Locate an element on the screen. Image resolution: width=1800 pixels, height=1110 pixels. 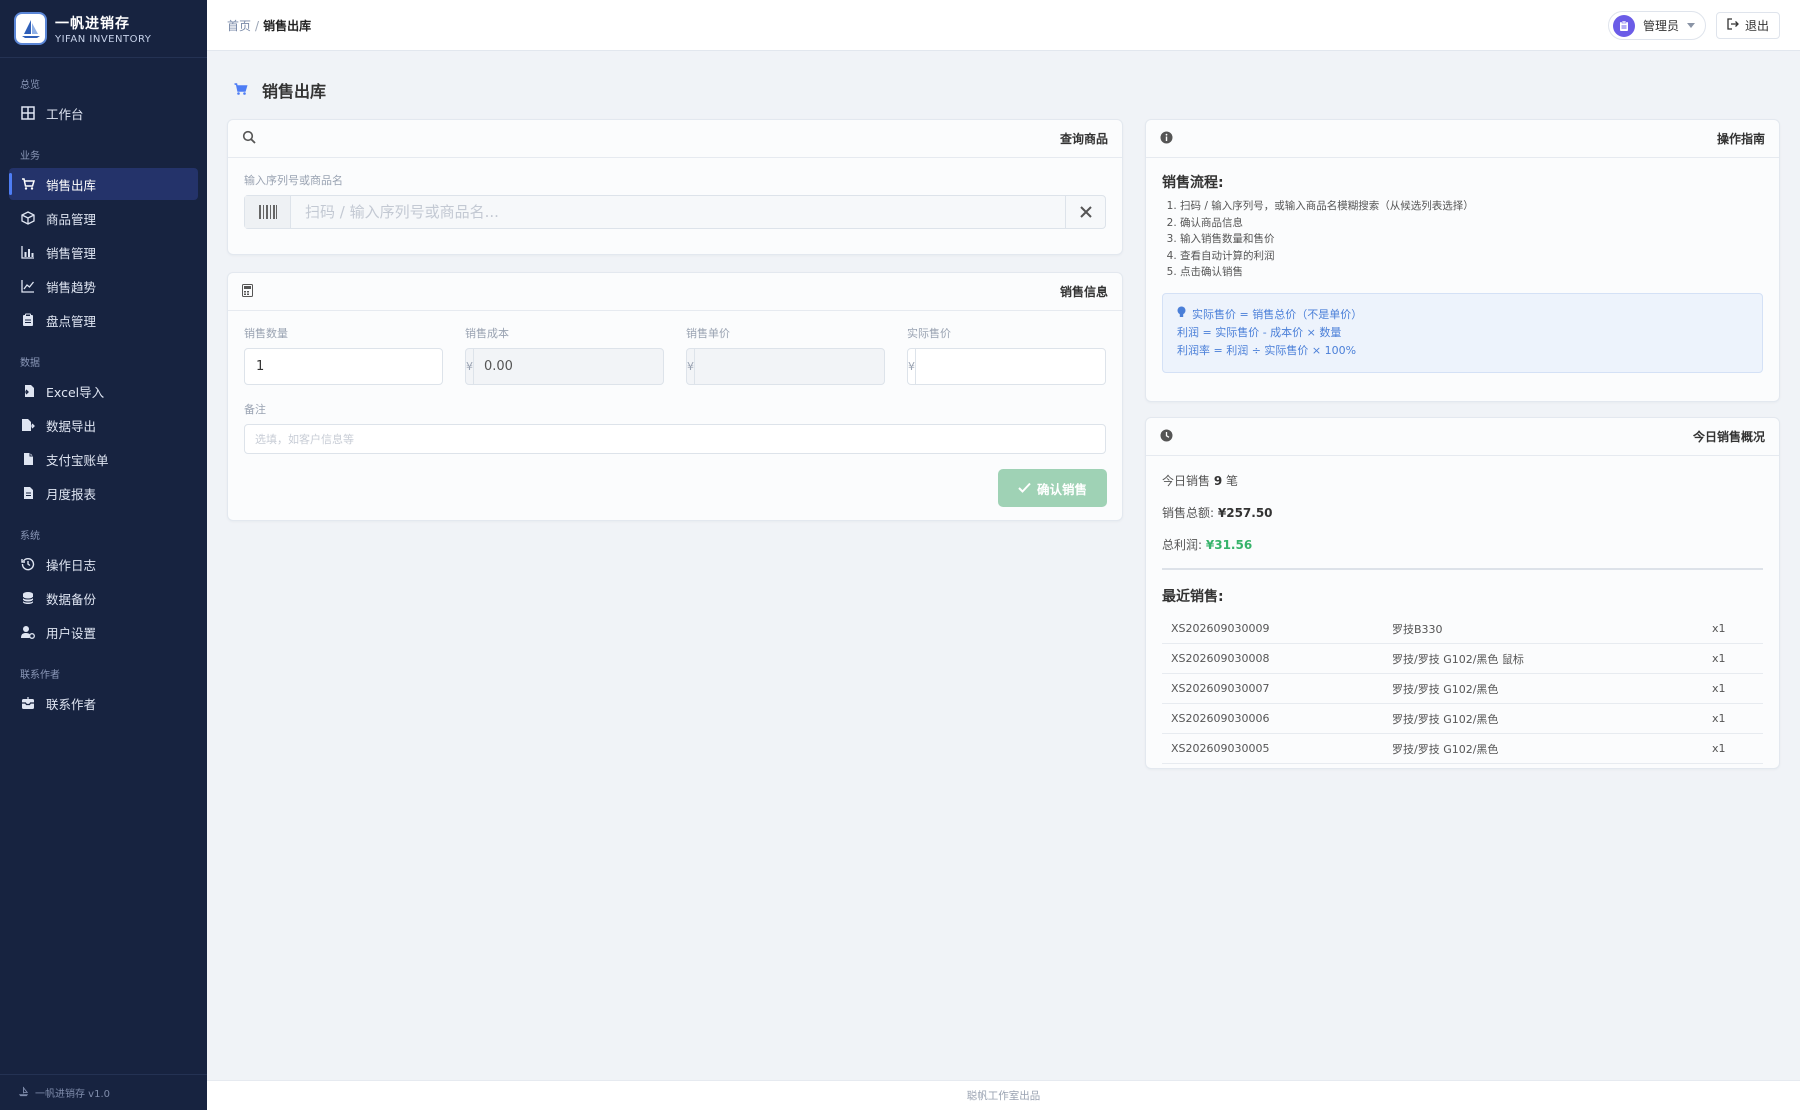
barcode-icon is located at coordinates (268, 212).